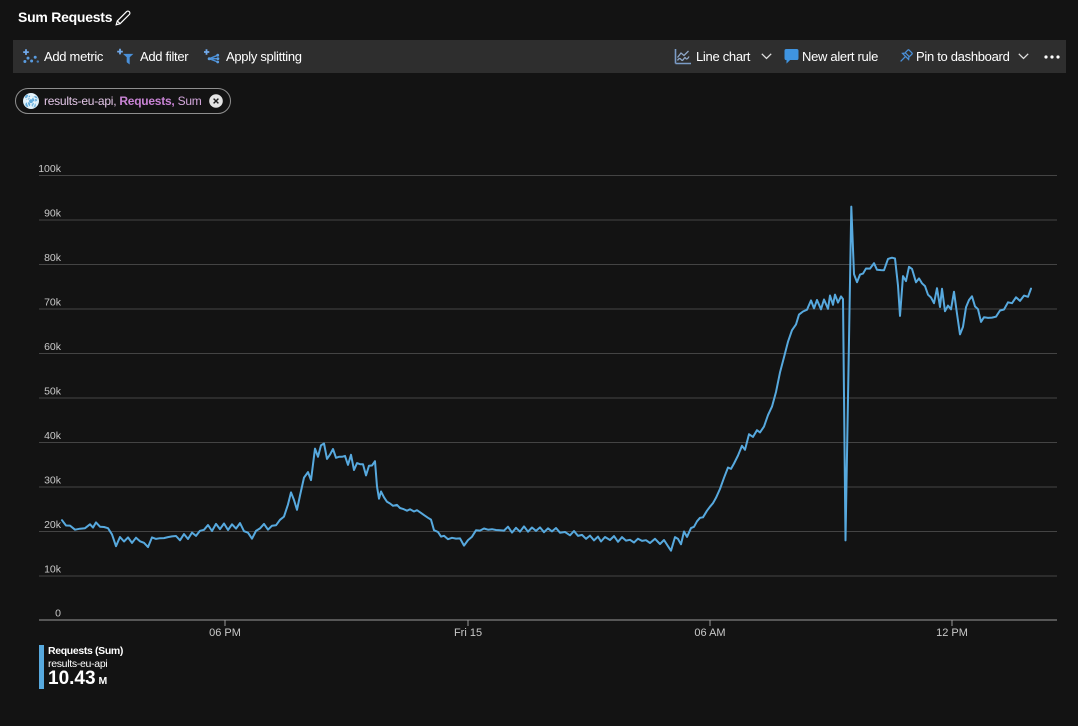  I want to click on svg-text: 90k, so click(53, 214).